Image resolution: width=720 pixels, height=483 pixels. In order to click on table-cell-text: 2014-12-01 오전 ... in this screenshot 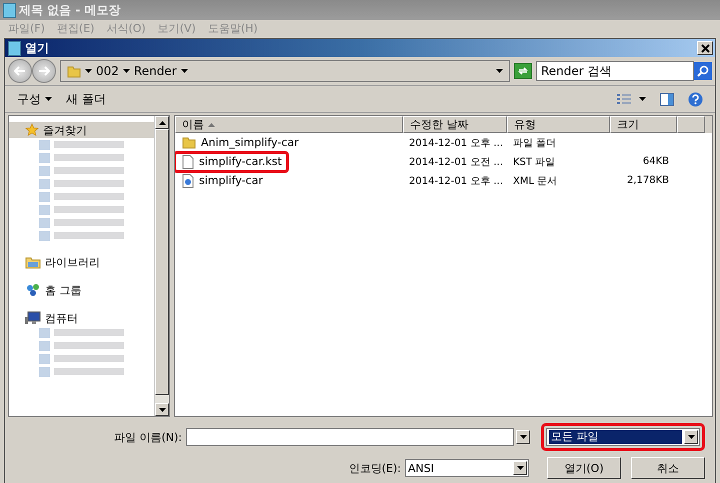, I will do `click(456, 162)`.